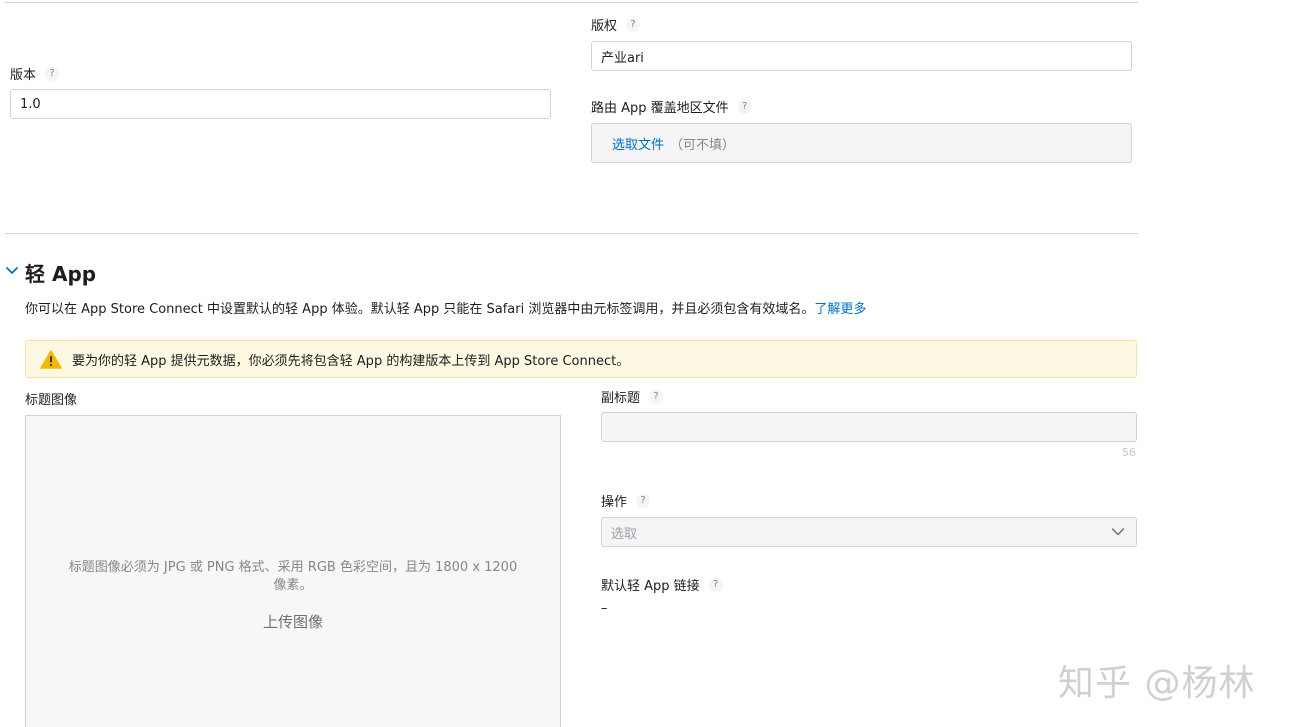 The image size is (1293, 727). Describe the element at coordinates (571, 233) in the screenshot. I see `section-divider` at that location.